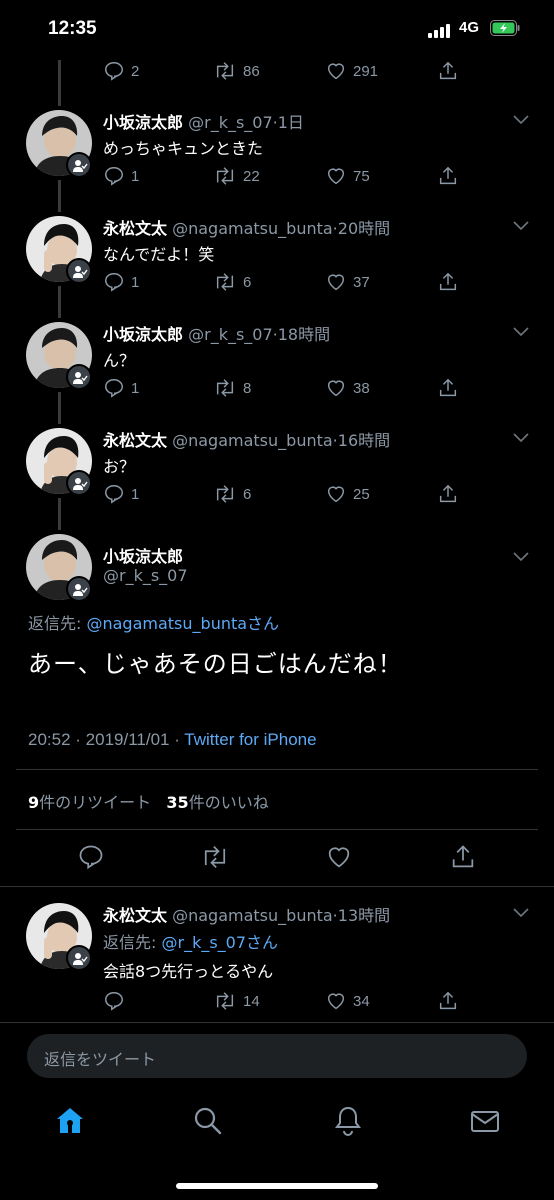 Image resolution: width=554 pixels, height=1200 pixels. I want to click on notifications-icon, so click(348, 1121).